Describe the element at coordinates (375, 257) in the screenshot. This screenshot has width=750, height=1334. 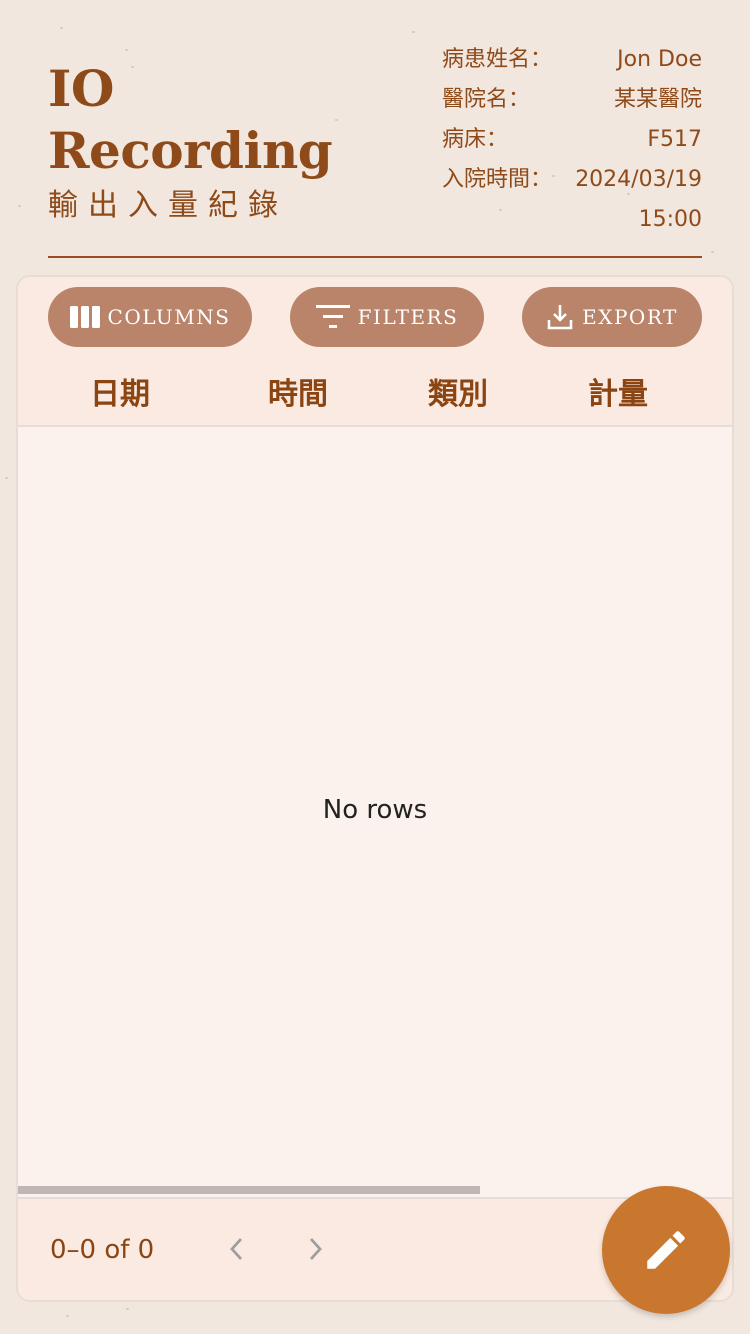
I see `header-divider` at that location.